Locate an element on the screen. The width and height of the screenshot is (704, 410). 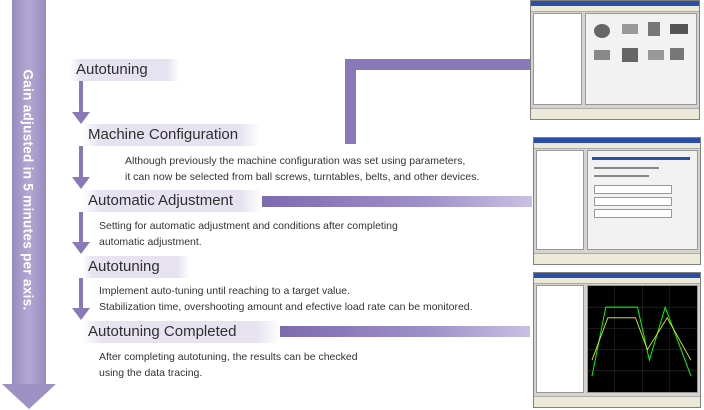
step-autotuning-completed: Autotuning Completed is located at coordinates (181, 332).